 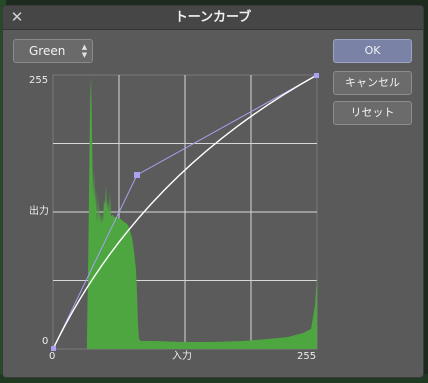 What do you see at coordinates (47, 51) in the screenshot?
I see `channel-select-value: Green` at bounding box center [47, 51].